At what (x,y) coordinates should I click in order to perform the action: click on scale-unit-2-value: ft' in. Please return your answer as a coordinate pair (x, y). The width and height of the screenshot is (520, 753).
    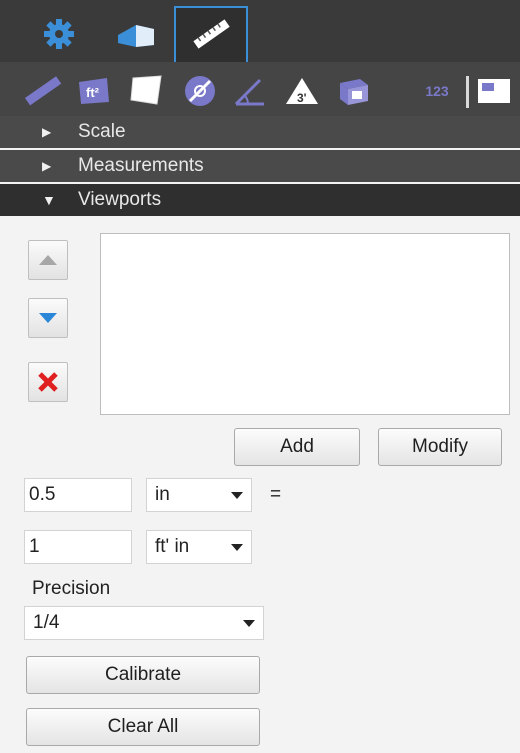
    Looking at the image, I should click on (172, 546).